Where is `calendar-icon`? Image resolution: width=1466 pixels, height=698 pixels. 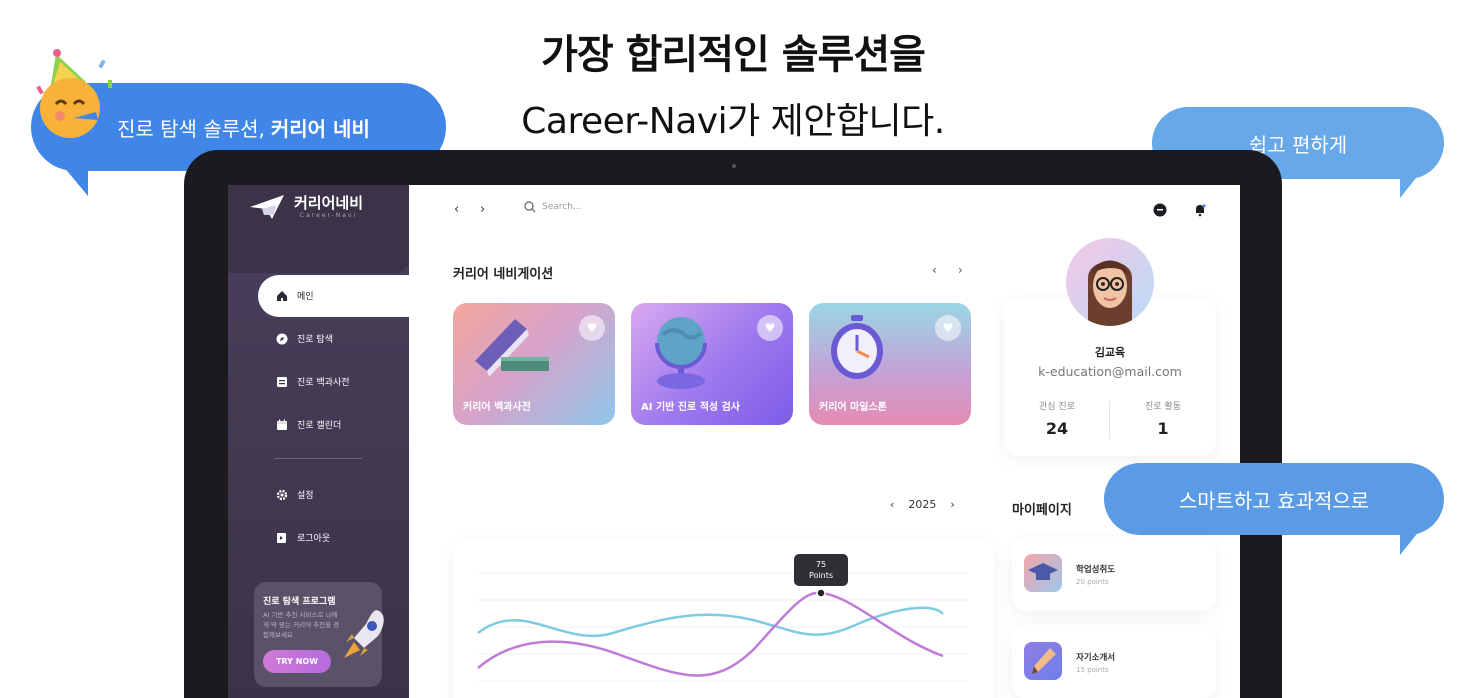
calendar-icon is located at coordinates (282, 425).